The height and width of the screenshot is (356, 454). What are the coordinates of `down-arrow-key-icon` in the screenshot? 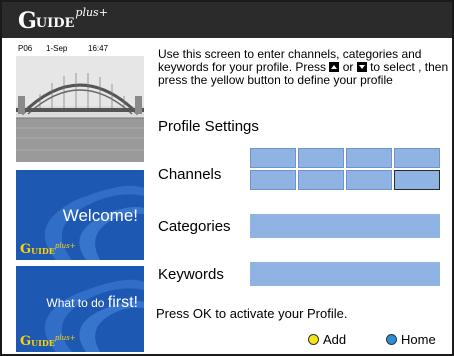 It's located at (361, 67).